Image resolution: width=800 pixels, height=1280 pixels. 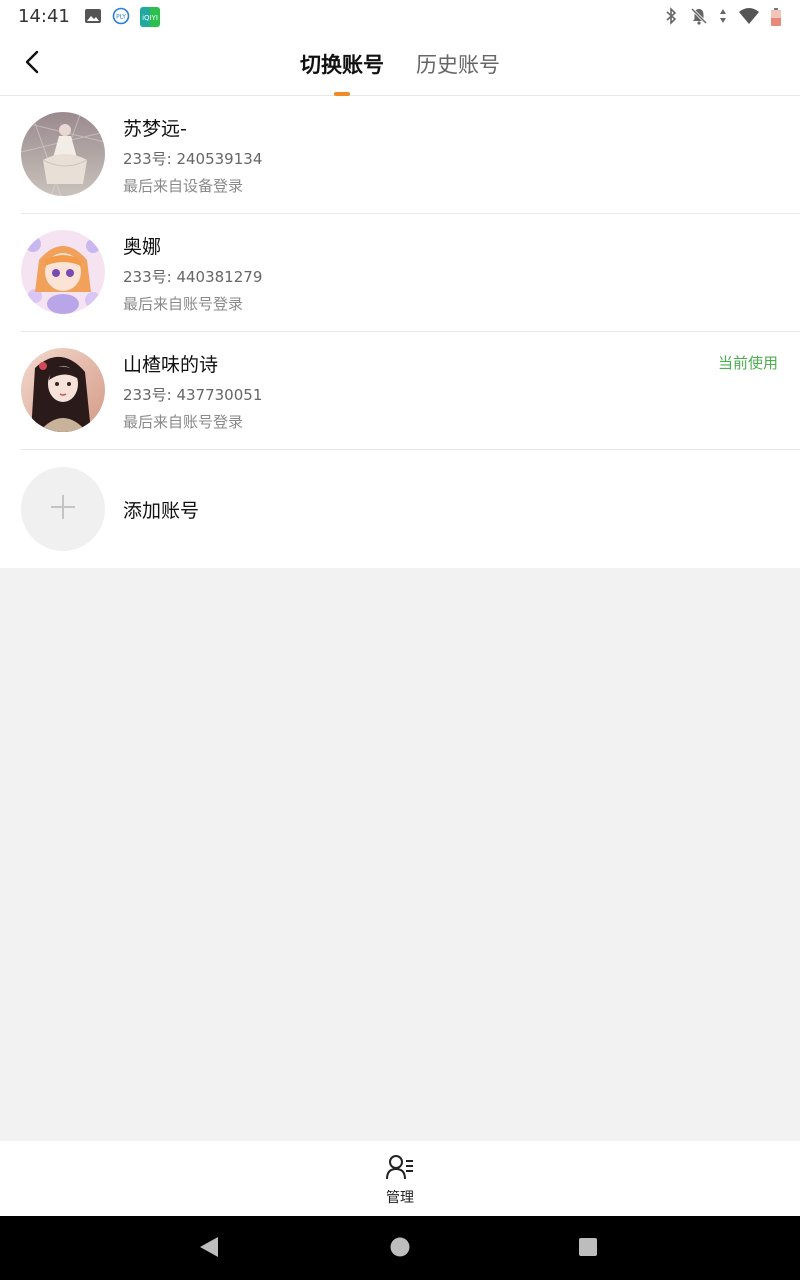 What do you see at coordinates (400, 1169) in the screenshot?
I see `user-manage-icon` at bounding box center [400, 1169].